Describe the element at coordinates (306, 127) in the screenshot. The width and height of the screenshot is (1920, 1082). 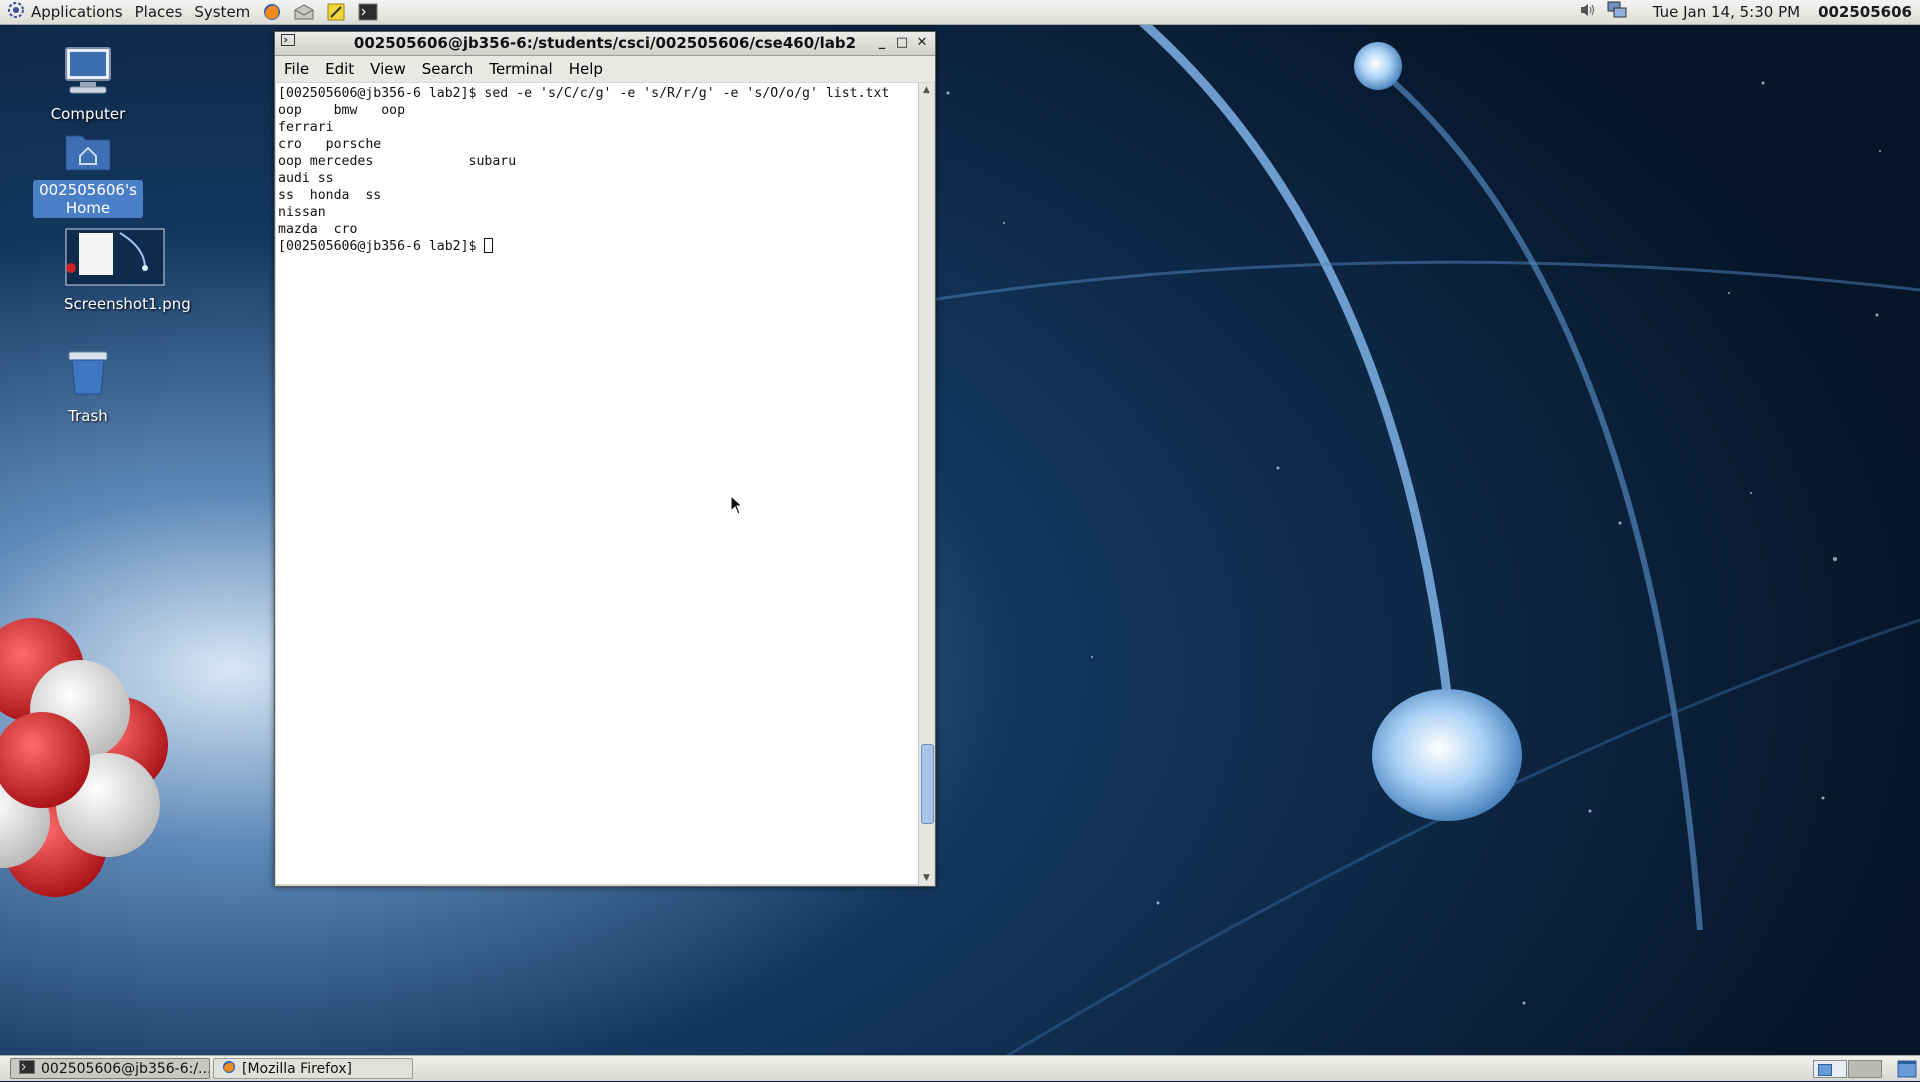
I see `terminal-line: ferrari` at that location.